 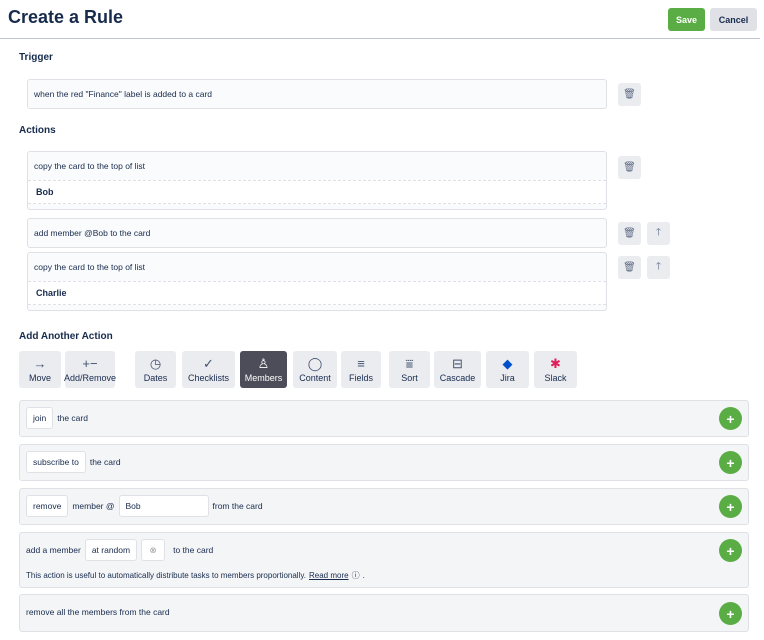 I want to click on tab-label: Members, so click(x=263, y=377).